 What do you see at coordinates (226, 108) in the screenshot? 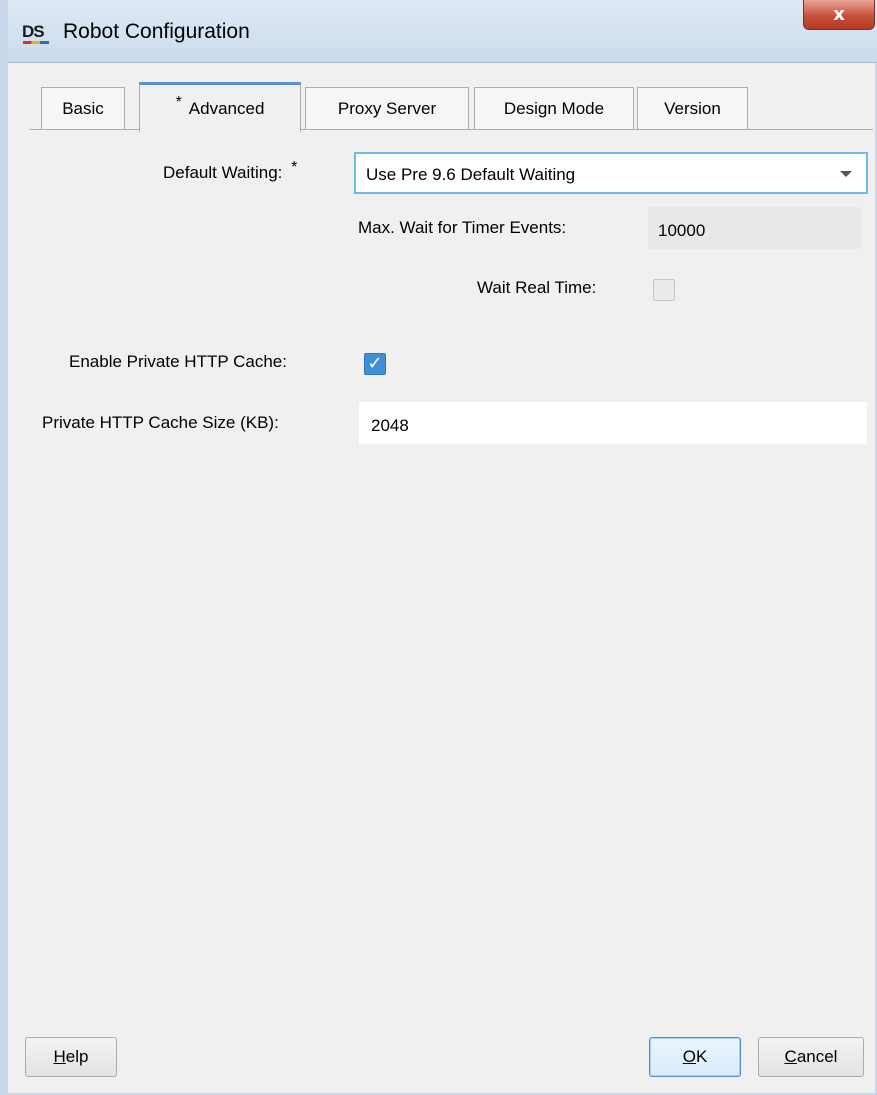
I see `tab-label: Advanced` at bounding box center [226, 108].